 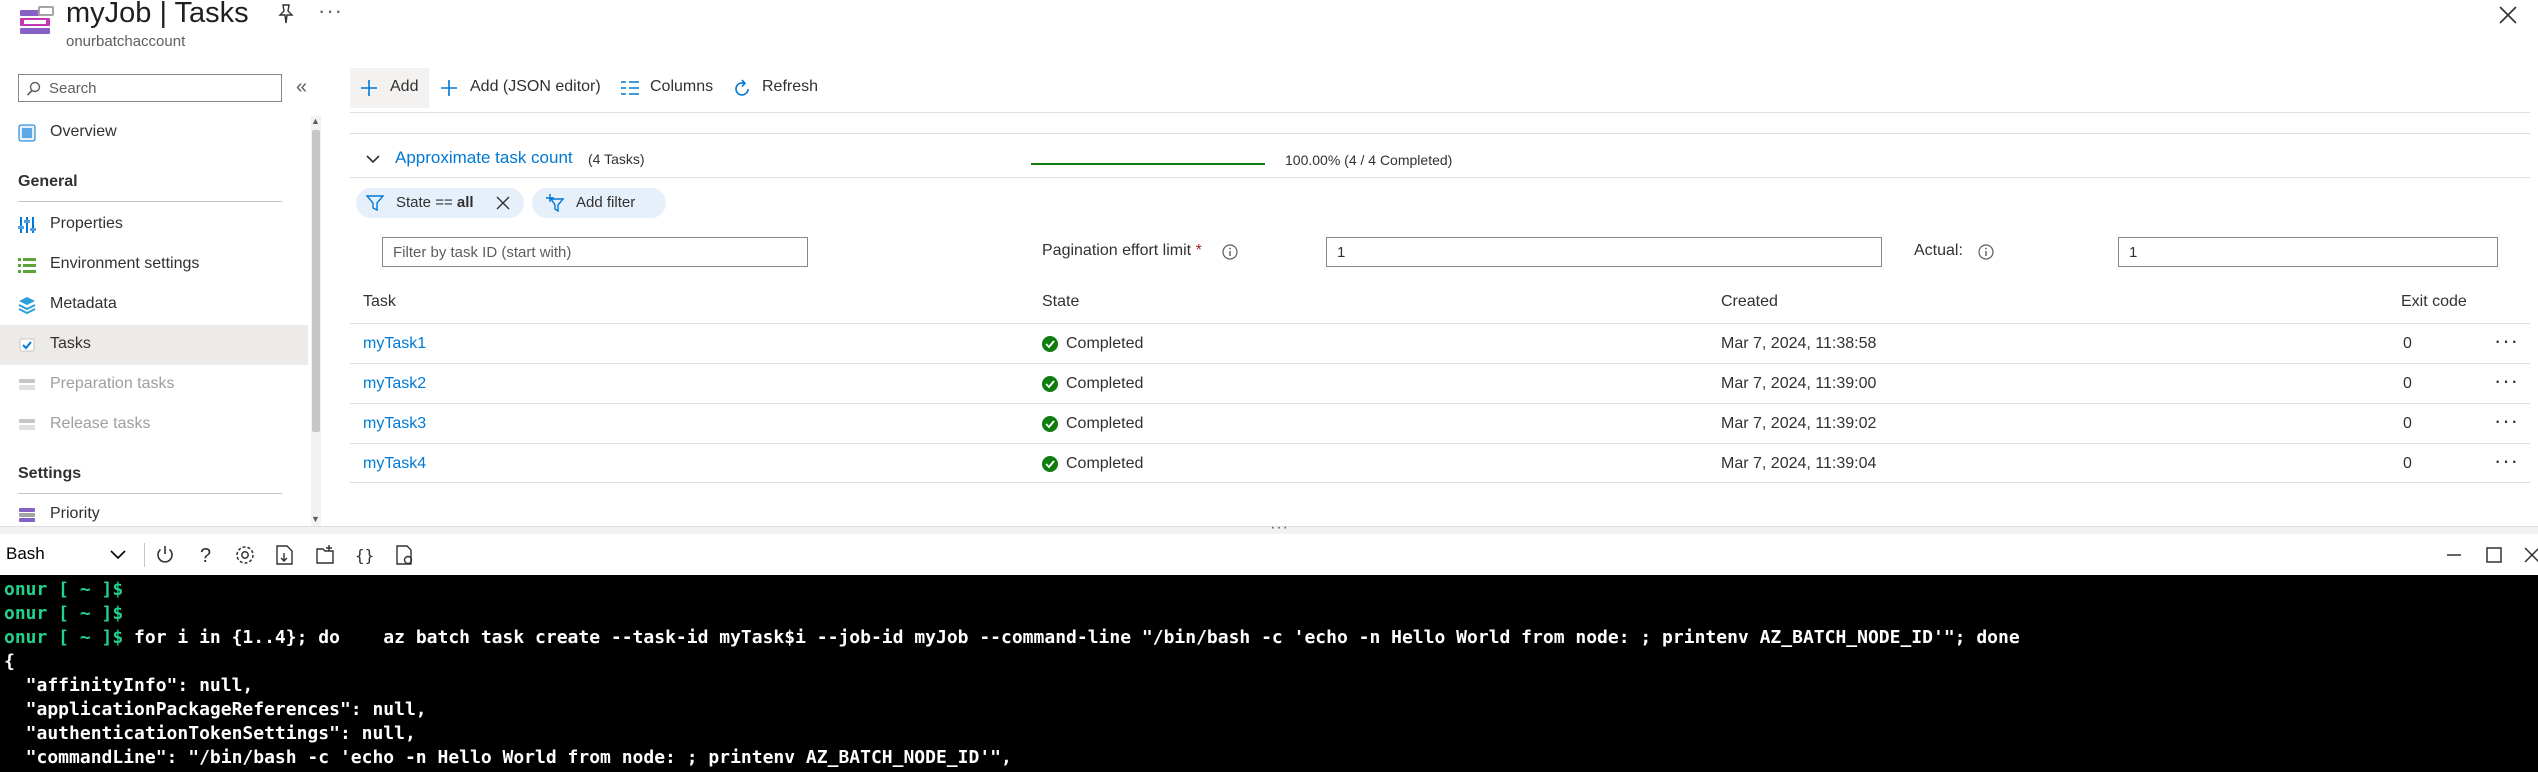 I want to click on help-icon: ?, so click(x=206, y=555).